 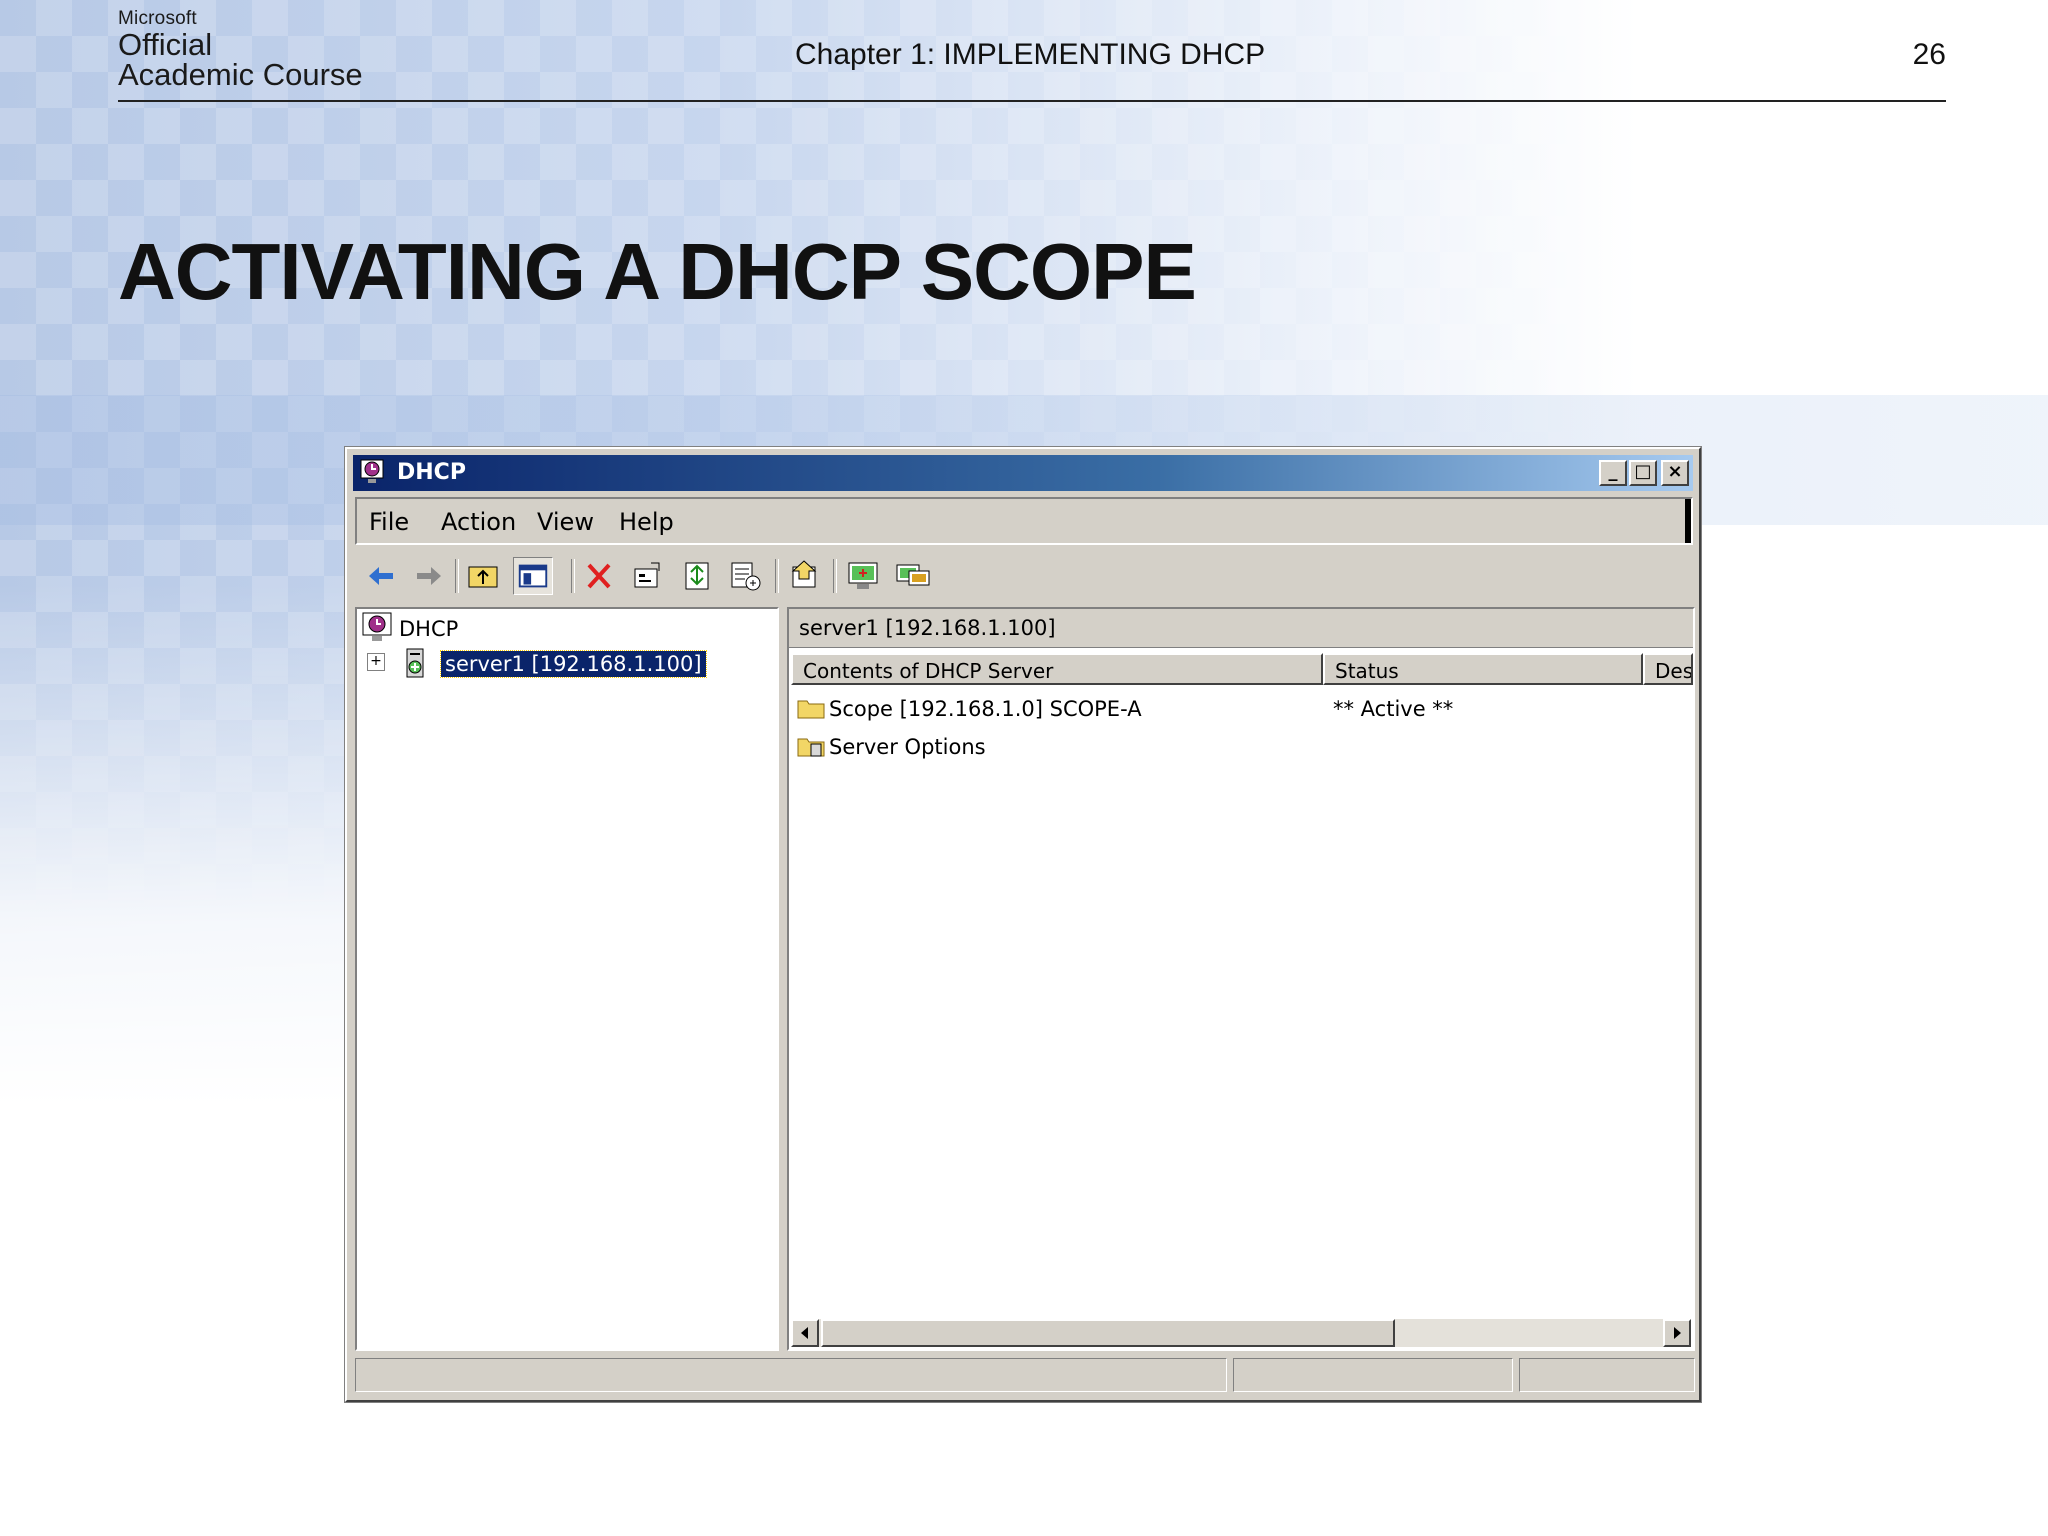 I want to click on menu-action: Action, so click(x=478, y=522).